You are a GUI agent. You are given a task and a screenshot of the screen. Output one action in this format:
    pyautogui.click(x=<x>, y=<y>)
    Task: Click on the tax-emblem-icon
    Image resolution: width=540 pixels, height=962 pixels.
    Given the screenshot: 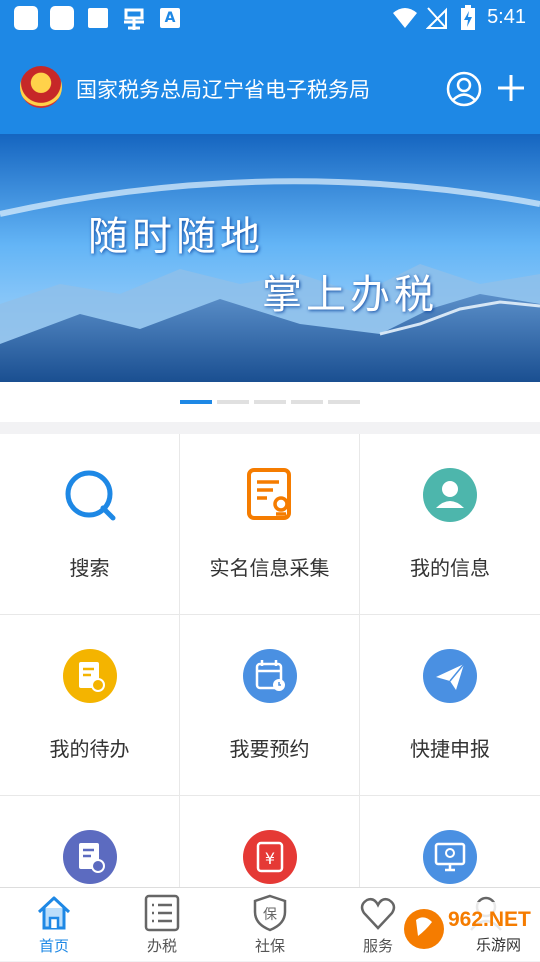 What is the action you would take?
    pyautogui.click(x=41, y=87)
    